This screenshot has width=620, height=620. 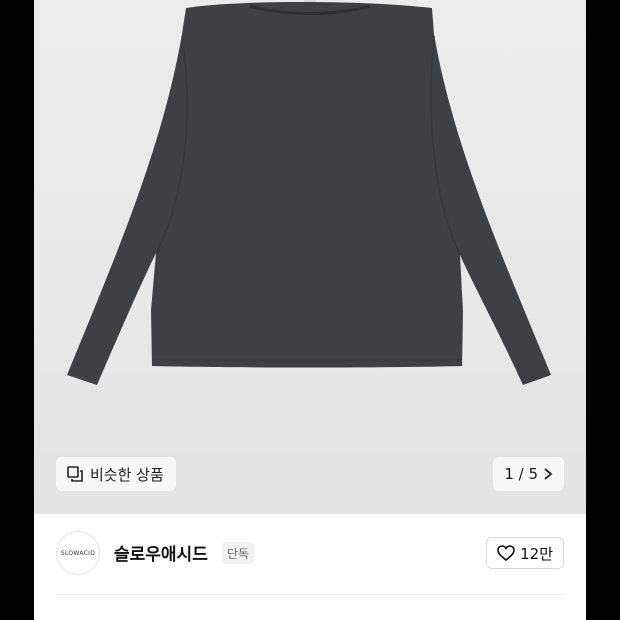 What do you see at coordinates (310, 553) in the screenshot?
I see `brand-row: SLOWACID 슬로우애시드 단독 12만` at bounding box center [310, 553].